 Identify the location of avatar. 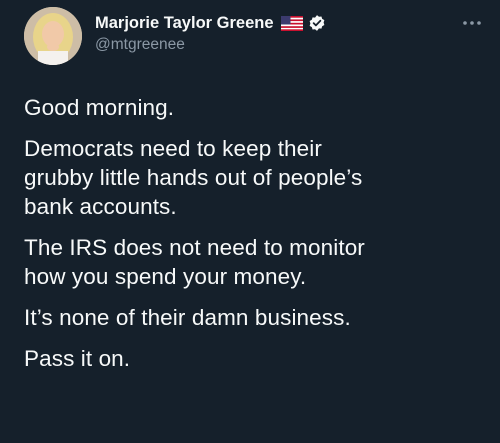
(53, 36).